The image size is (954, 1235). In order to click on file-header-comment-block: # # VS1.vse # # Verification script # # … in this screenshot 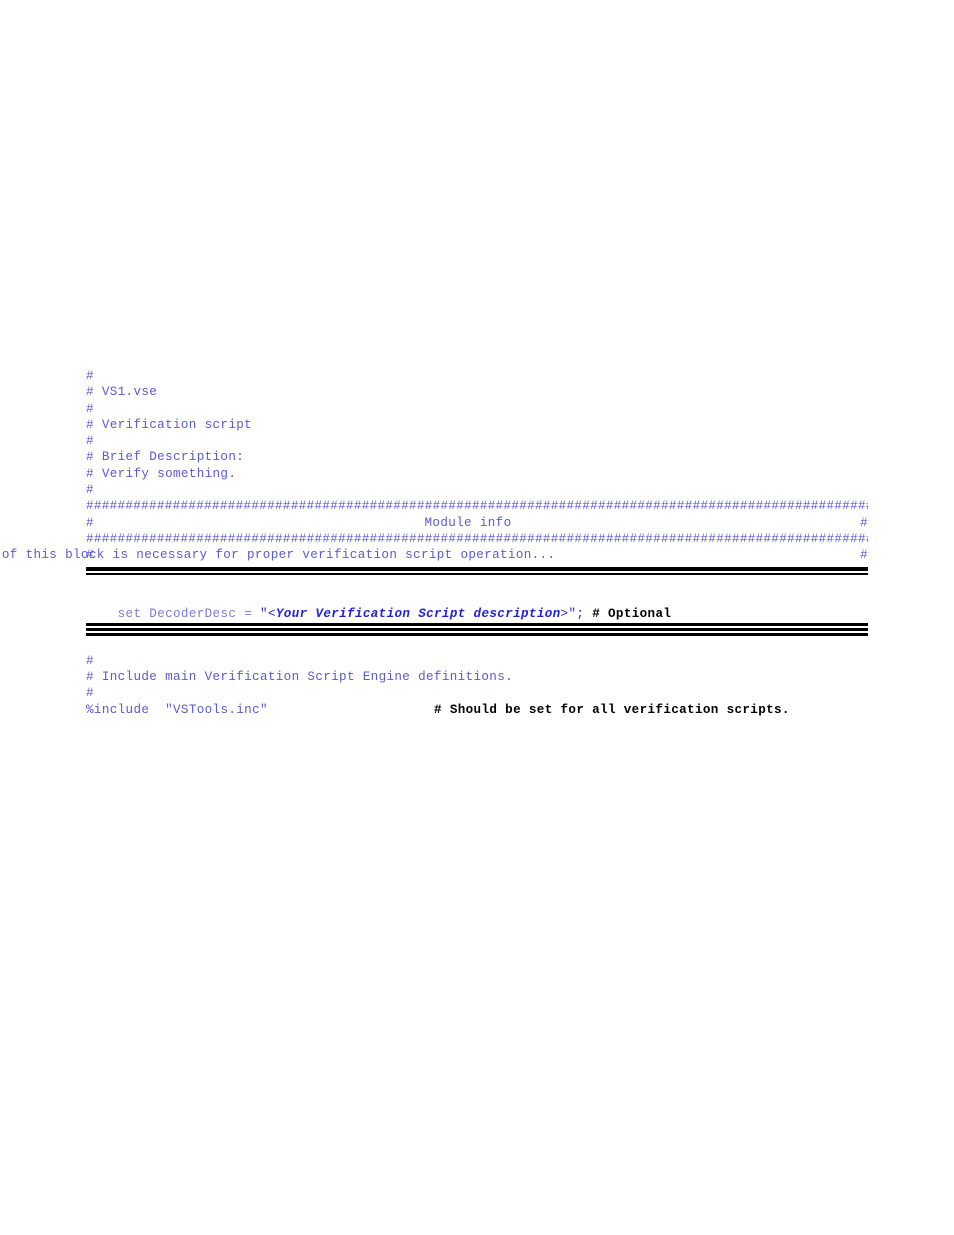, I will do `click(477, 433)`.